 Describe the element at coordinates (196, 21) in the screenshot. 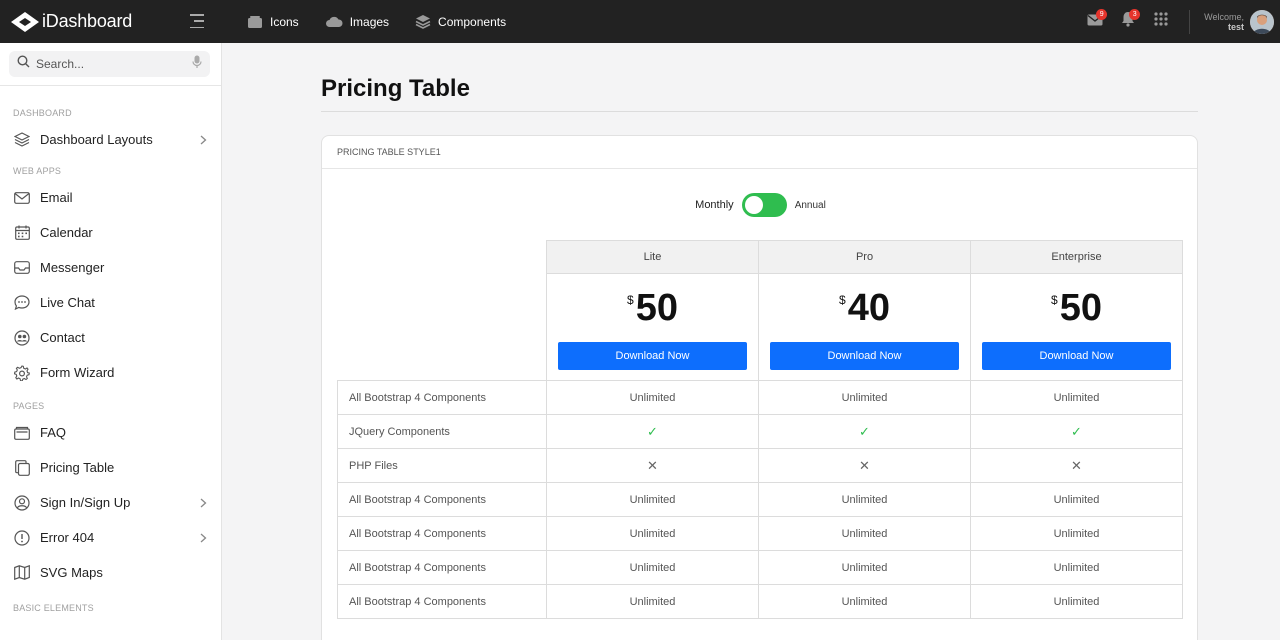

I see `menu-toggle-icon` at that location.